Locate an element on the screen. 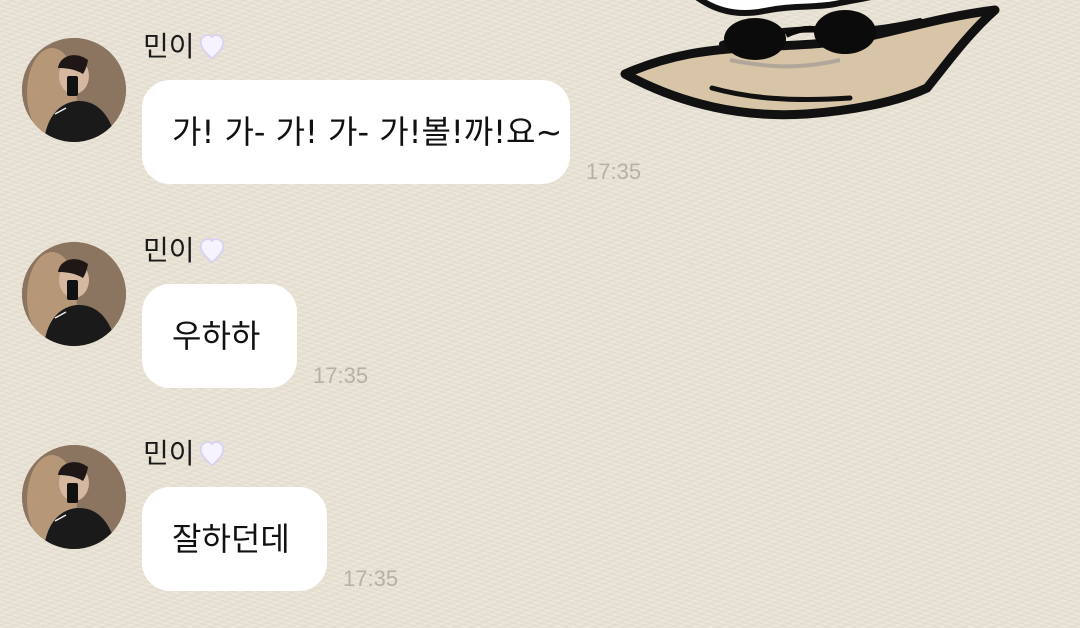 The width and height of the screenshot is (1080, 628). message-text: 우하하 is located at coordinates (216, 336).